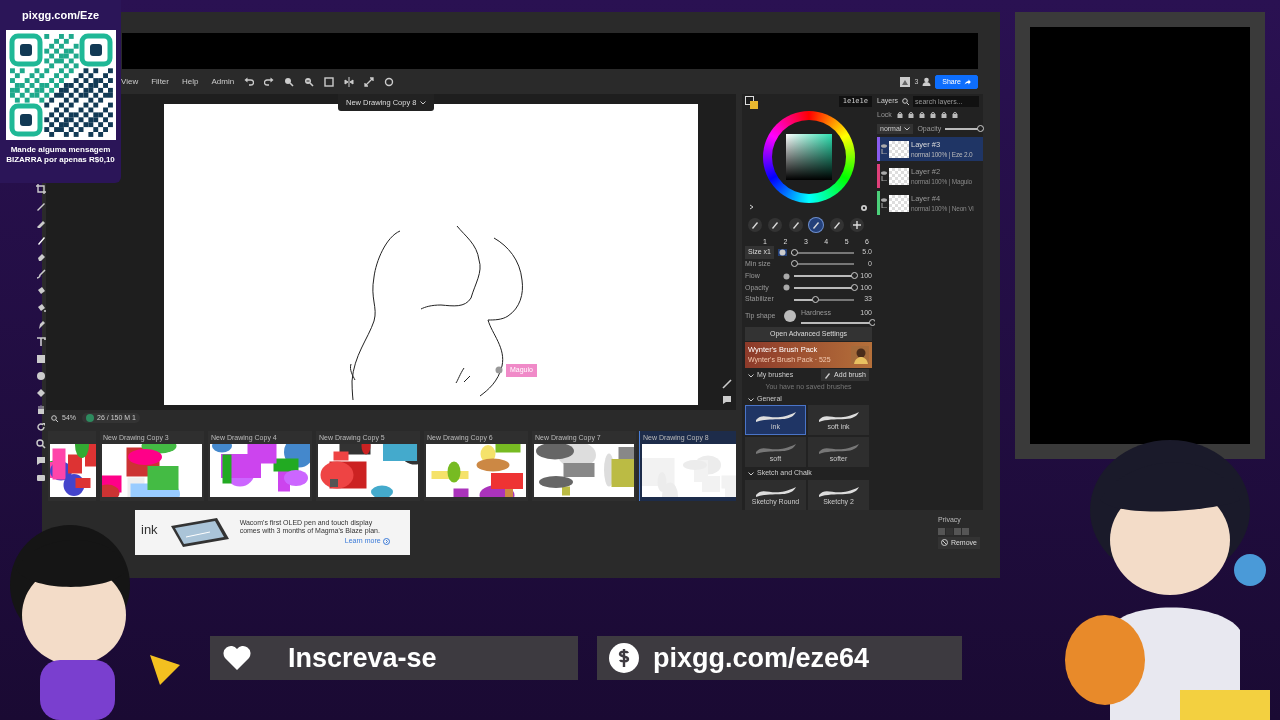 This screenshot has width=1280, height=720. Describe the element at coordinates (289, 82) in the screenshot. I see `zoom-in-icon` at that location.